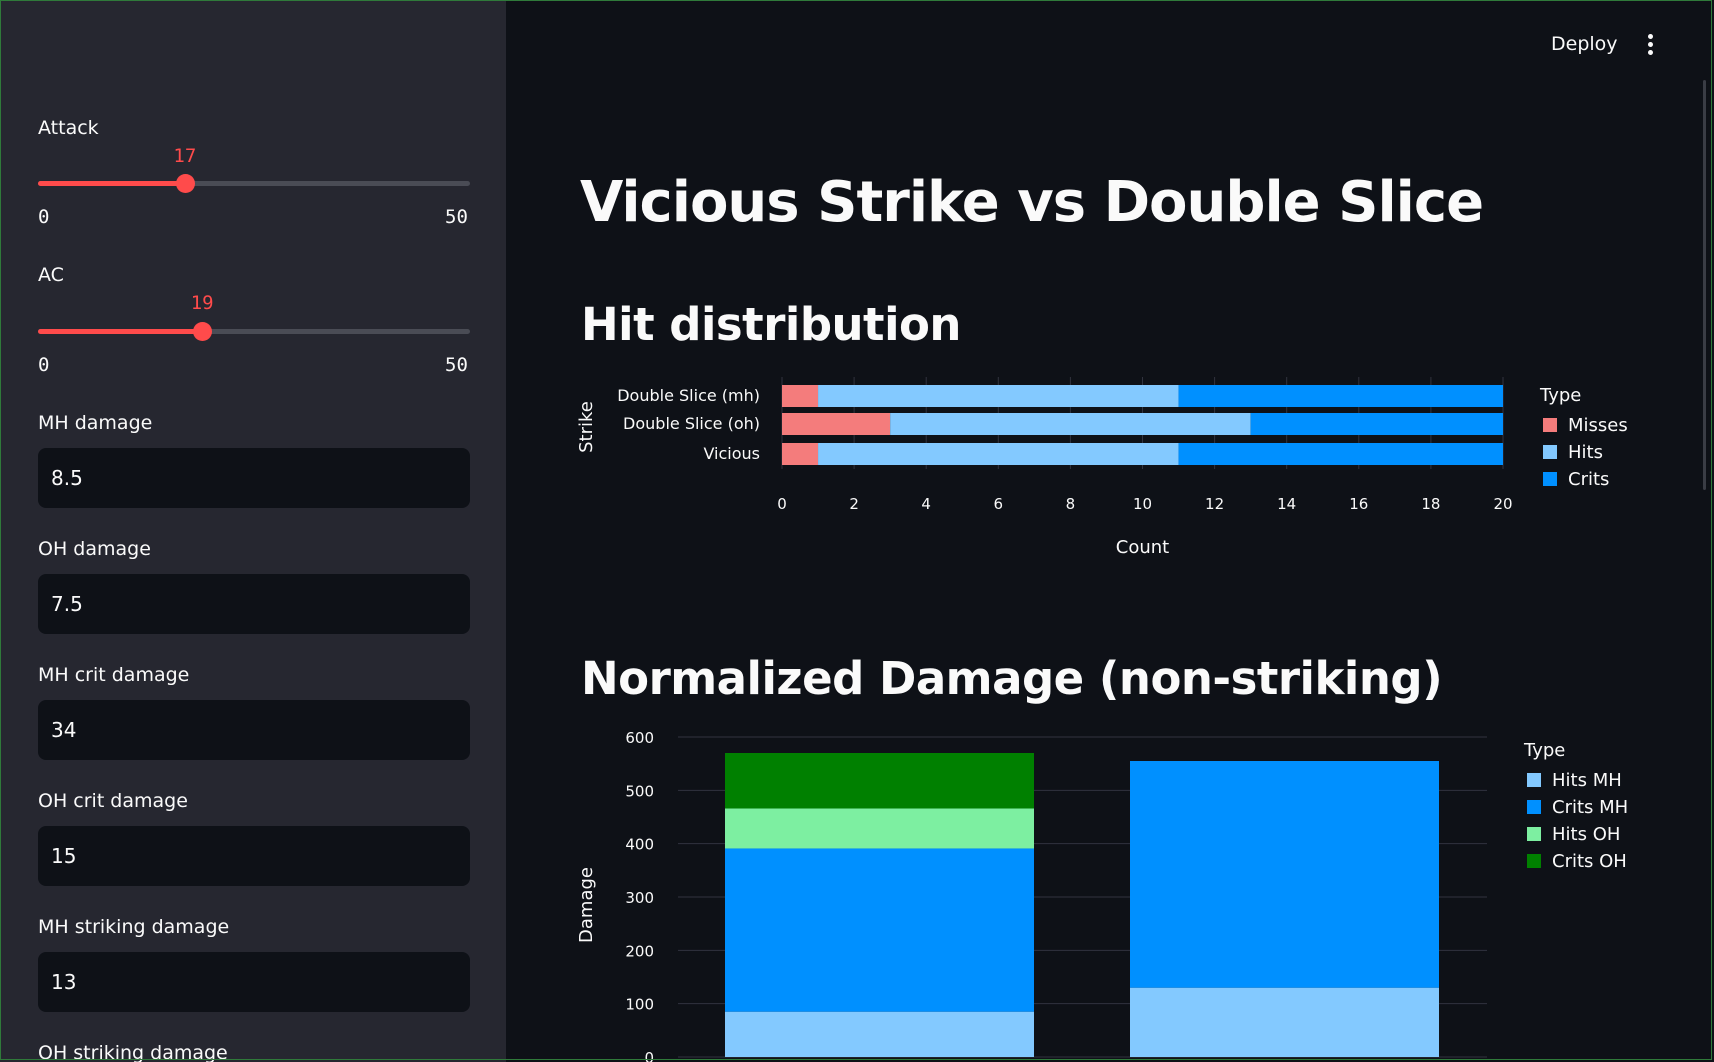 The image size is (1714, 1062). Describe the element at coordinates (1589, 861) in the screenshot. I see `legend-label: Crits OH` at that location.